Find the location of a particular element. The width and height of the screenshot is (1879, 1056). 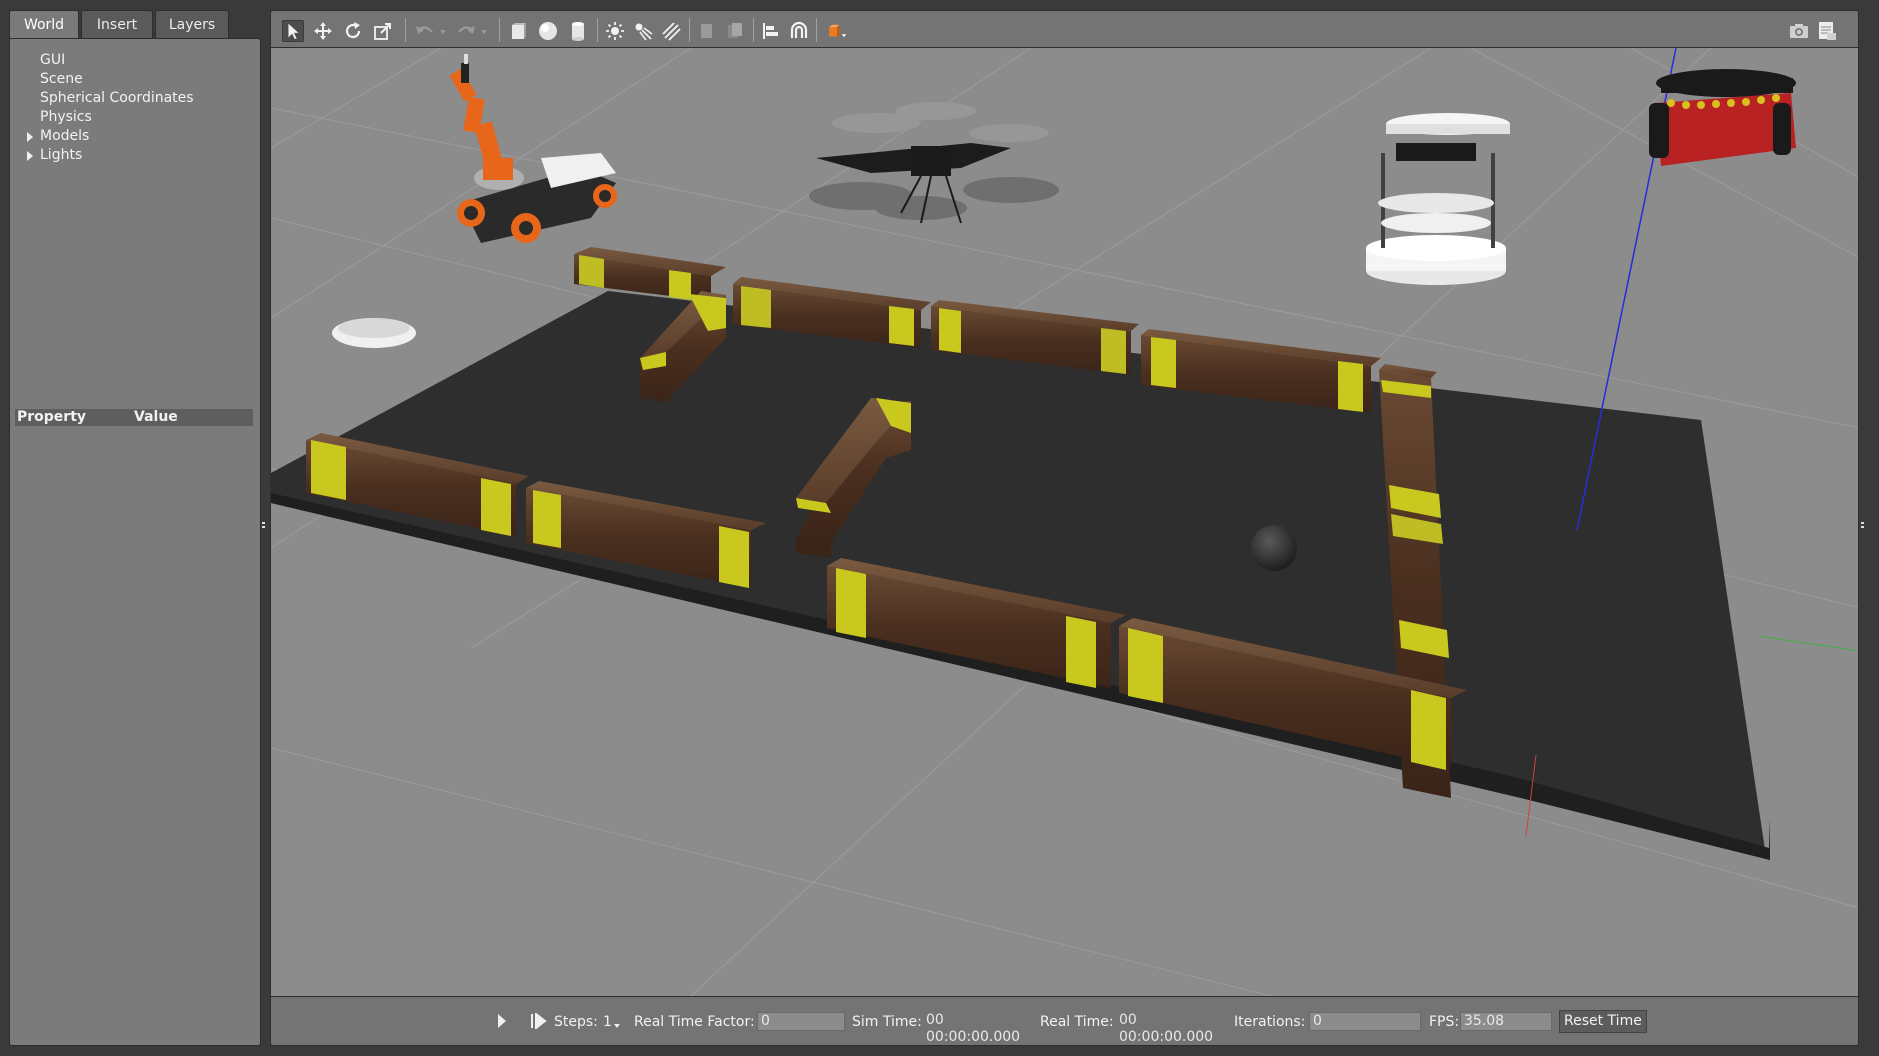

tree-item-models: Models is located at coordinates (135, 136).